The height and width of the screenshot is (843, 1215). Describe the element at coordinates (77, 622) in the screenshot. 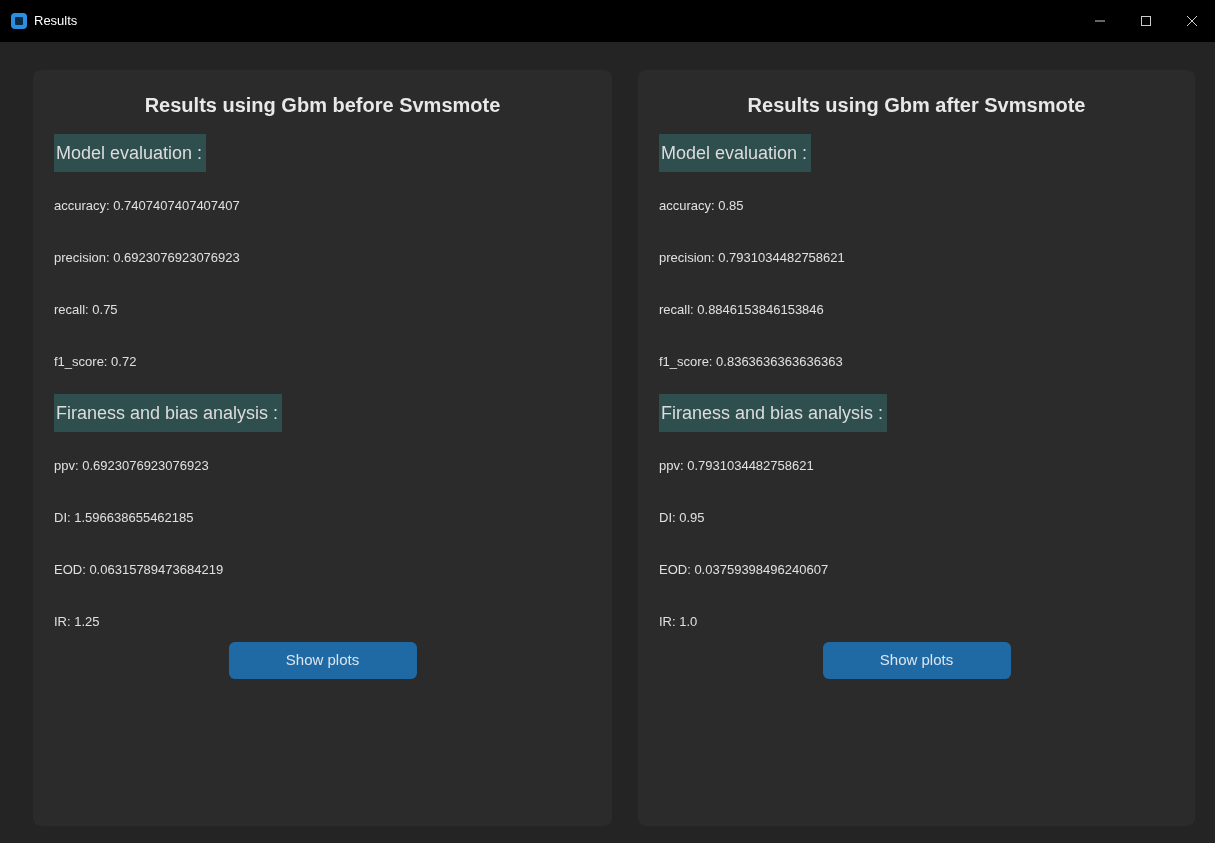

I see `metric-text: IR: 1.25` at that location.